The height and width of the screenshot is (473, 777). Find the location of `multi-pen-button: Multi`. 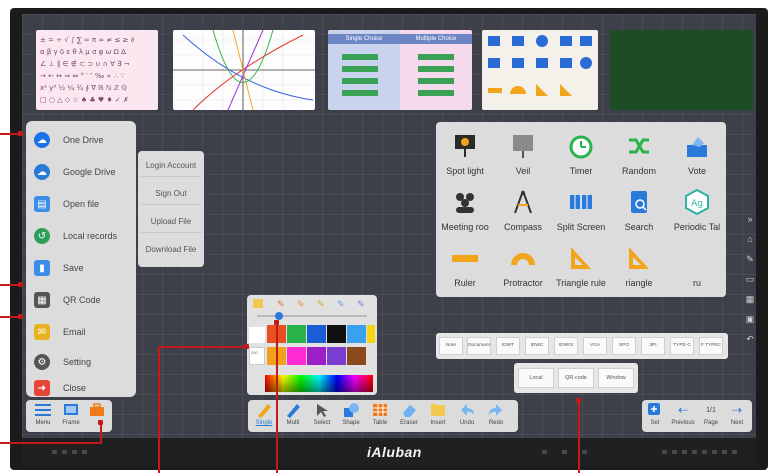

multi-pen-button: Multi is located at coordinates (293, 416).